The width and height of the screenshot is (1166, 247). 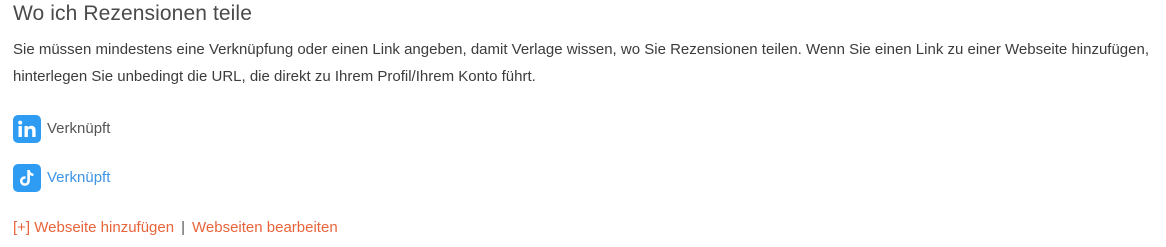 What do you see at coordinates (27, 178) in the screenshot?
I see `tiktok-icon` at bounding box center [27, 178].